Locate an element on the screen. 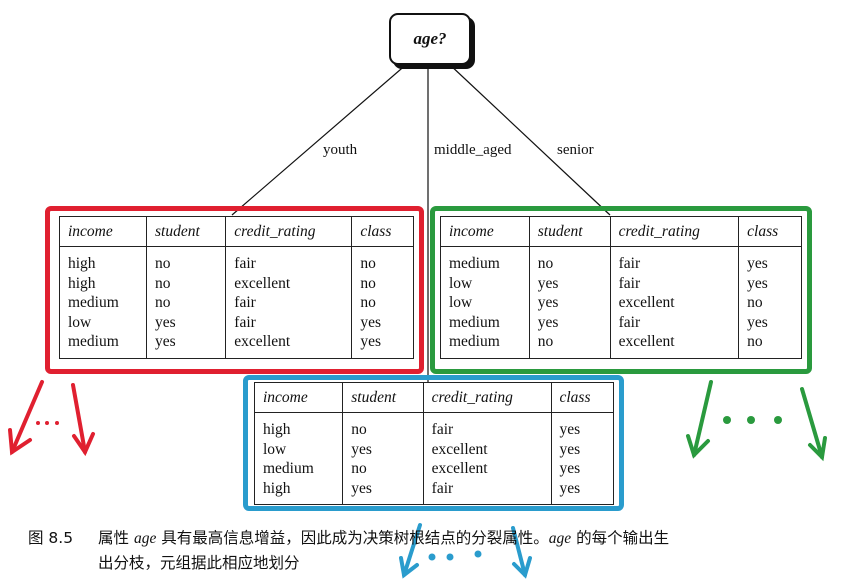  caption-text: 属性 is located at coordinates (116, 538).